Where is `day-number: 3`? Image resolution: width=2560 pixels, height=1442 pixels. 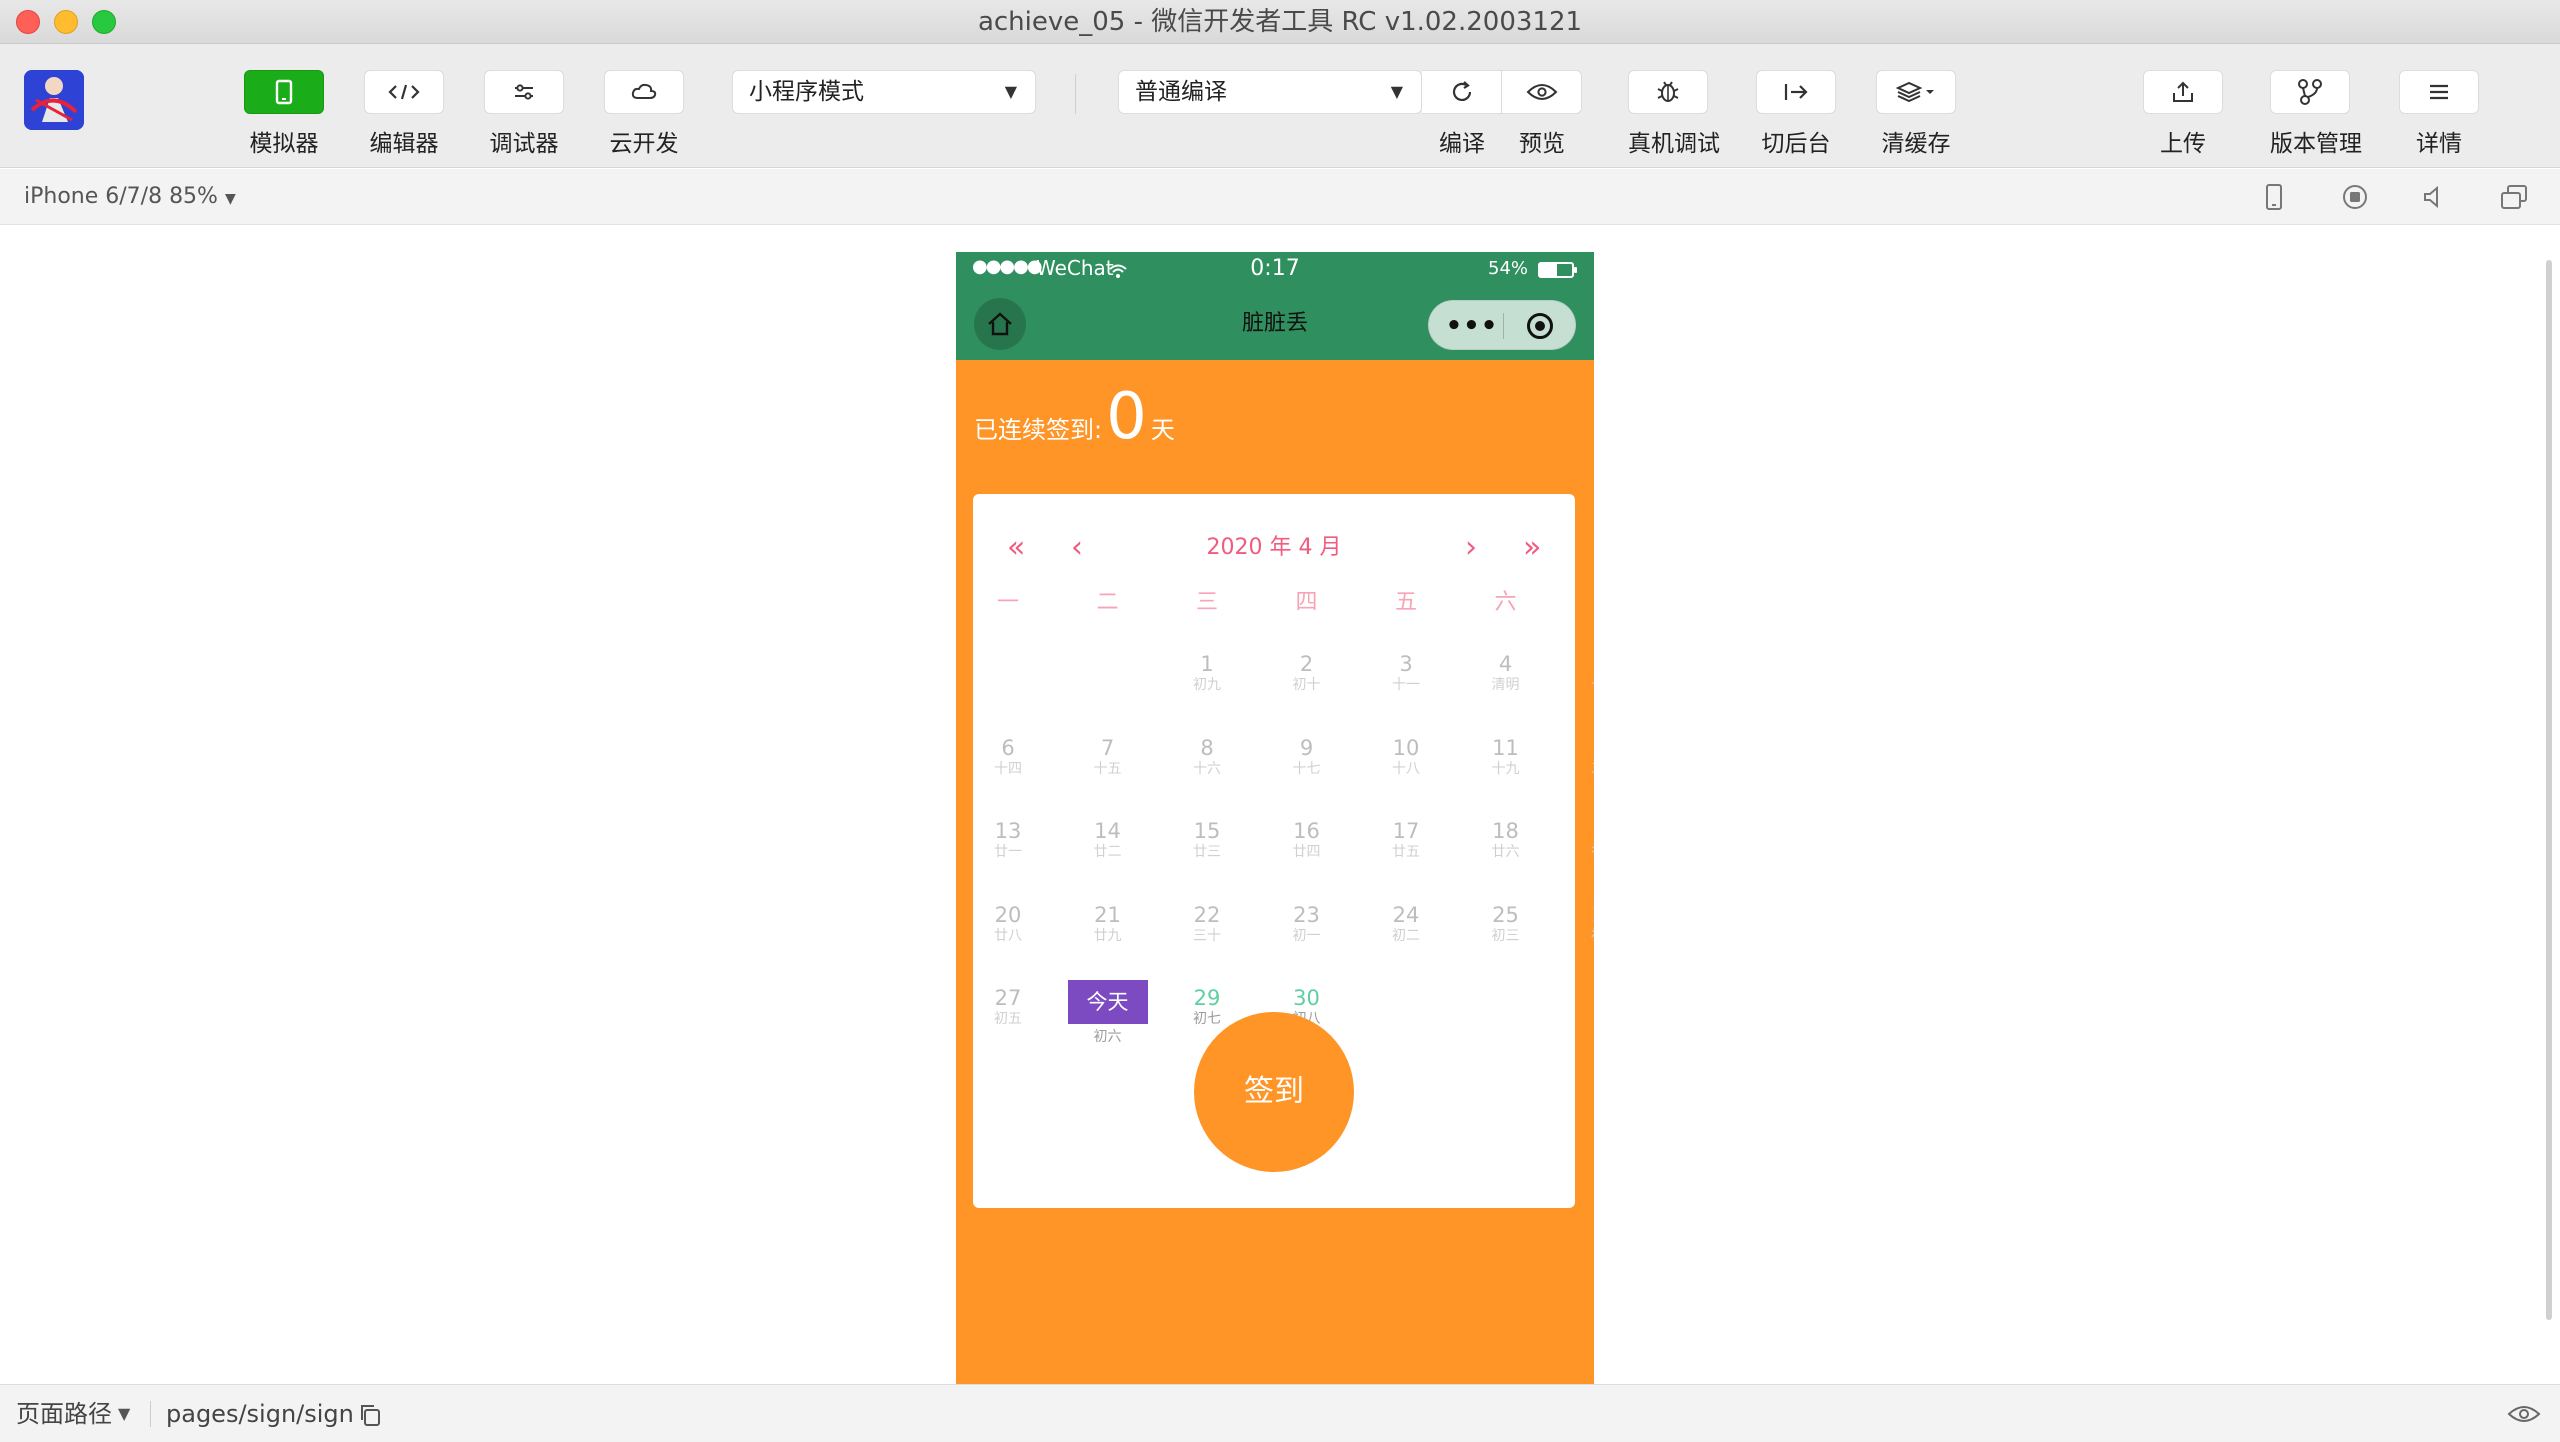 day-number: 3 is located at coordinates (1406, 664).